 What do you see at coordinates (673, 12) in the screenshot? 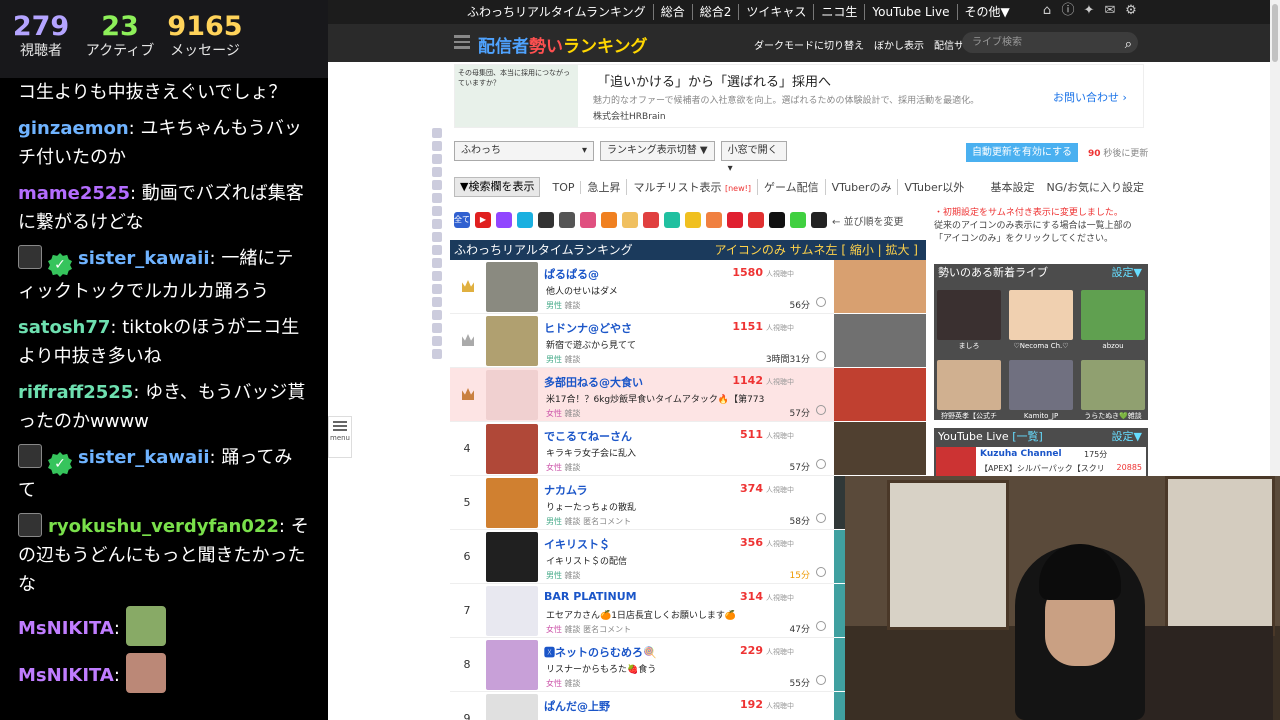
I see `topnav-item: 総合` at bounding box center [673, 12].